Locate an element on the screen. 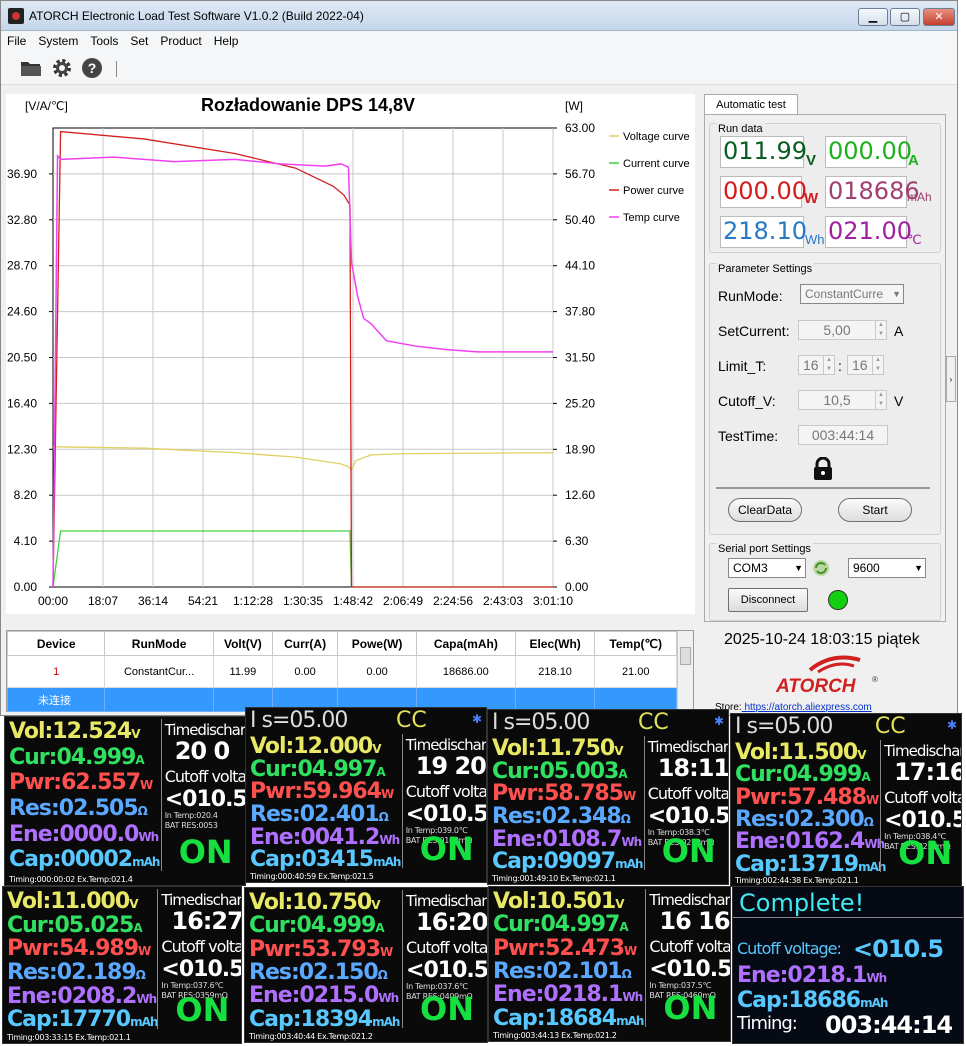  reading-ene: Ene:0041.2Wh is located at coordinates (325, 837).